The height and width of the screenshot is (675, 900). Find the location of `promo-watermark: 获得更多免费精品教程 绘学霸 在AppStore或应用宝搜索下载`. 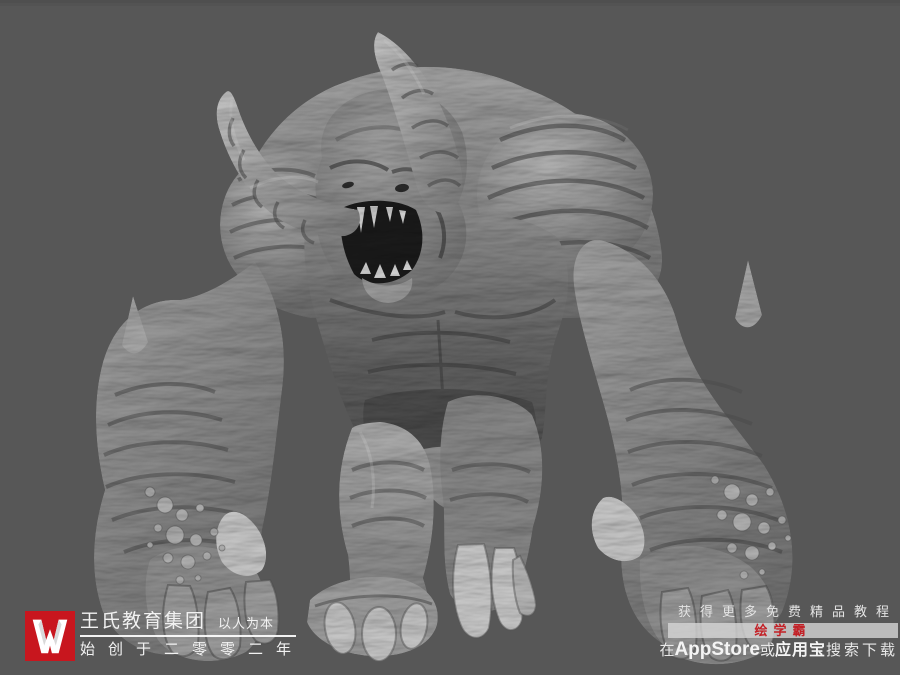

promo-watermark: 获得更多免费精品教程 绘学霸 在AppStore或应用宝搜索下载 is located at coordinates (777, 632).